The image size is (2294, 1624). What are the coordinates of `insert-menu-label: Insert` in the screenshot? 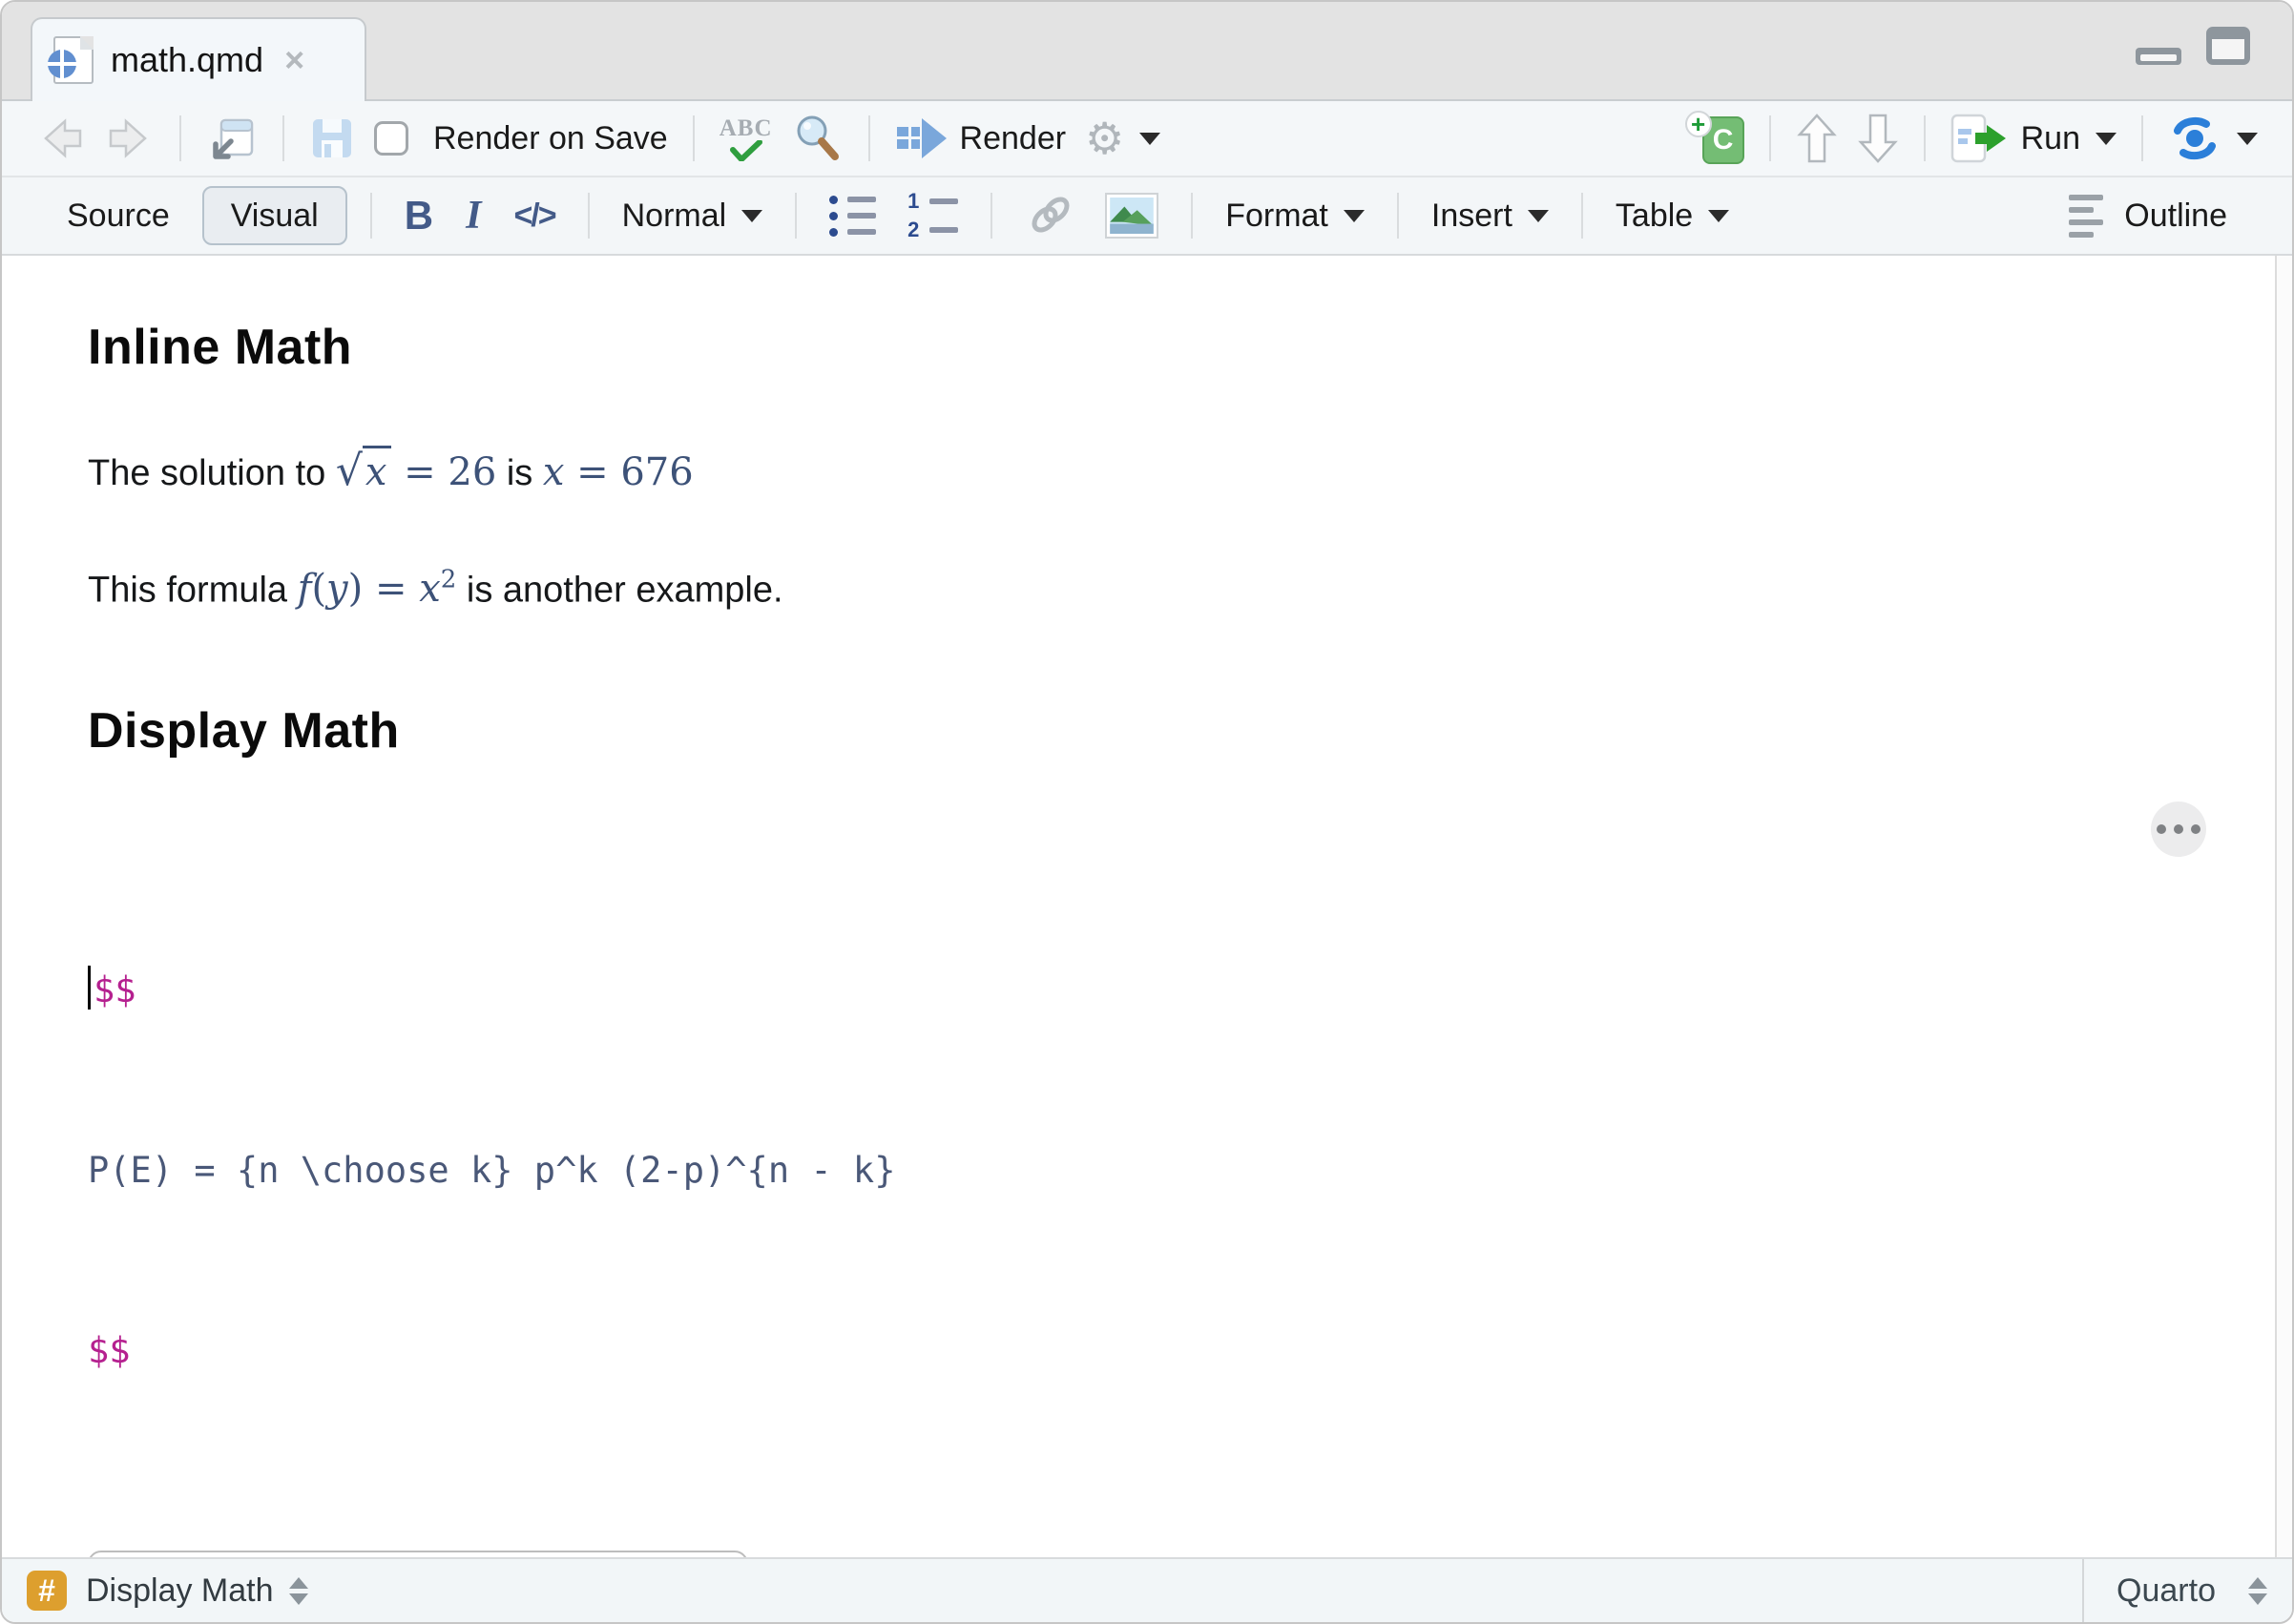 It's located at (1471, 215).